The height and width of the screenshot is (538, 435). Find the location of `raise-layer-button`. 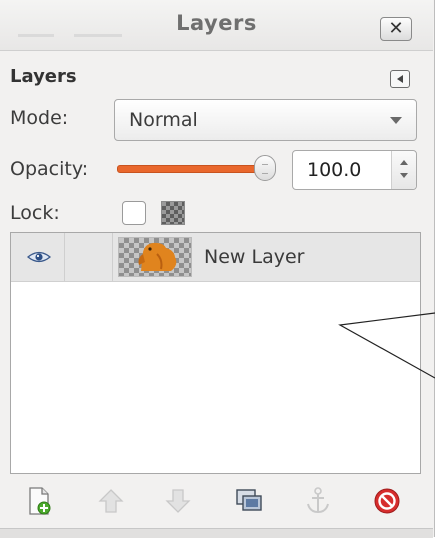

raise-layer-button is located at coordinates (111, 501).